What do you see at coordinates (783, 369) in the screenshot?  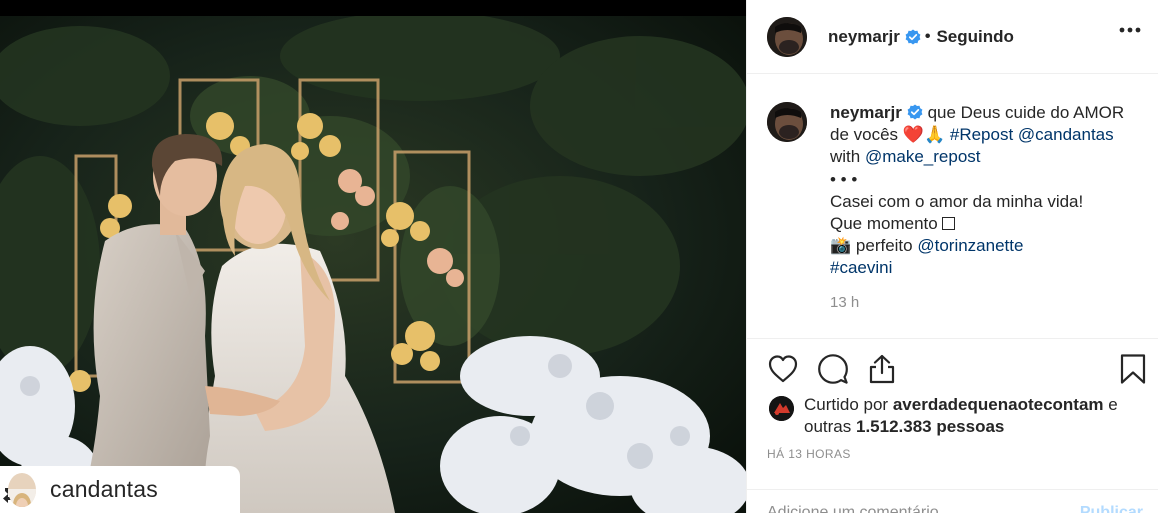 I see `heart-icon` at bounding box center [783, 369].